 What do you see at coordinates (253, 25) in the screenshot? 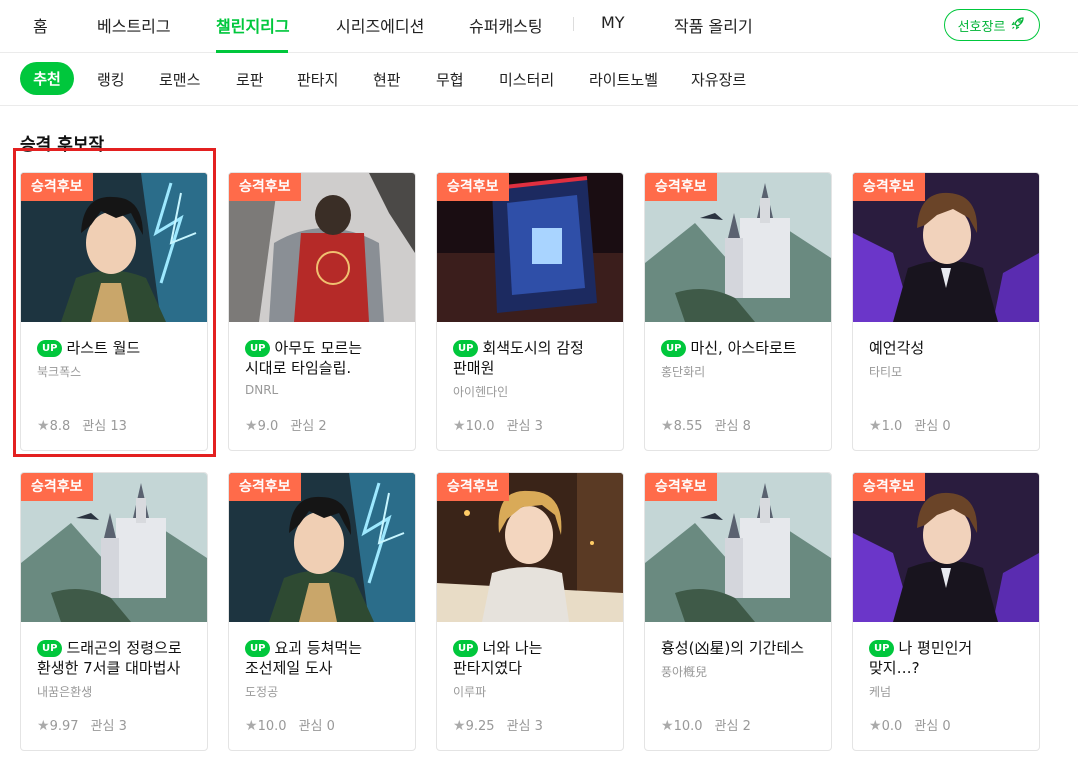
I see `nav-challenge-league: 챌린지리그` at bounding box center [253, 25].